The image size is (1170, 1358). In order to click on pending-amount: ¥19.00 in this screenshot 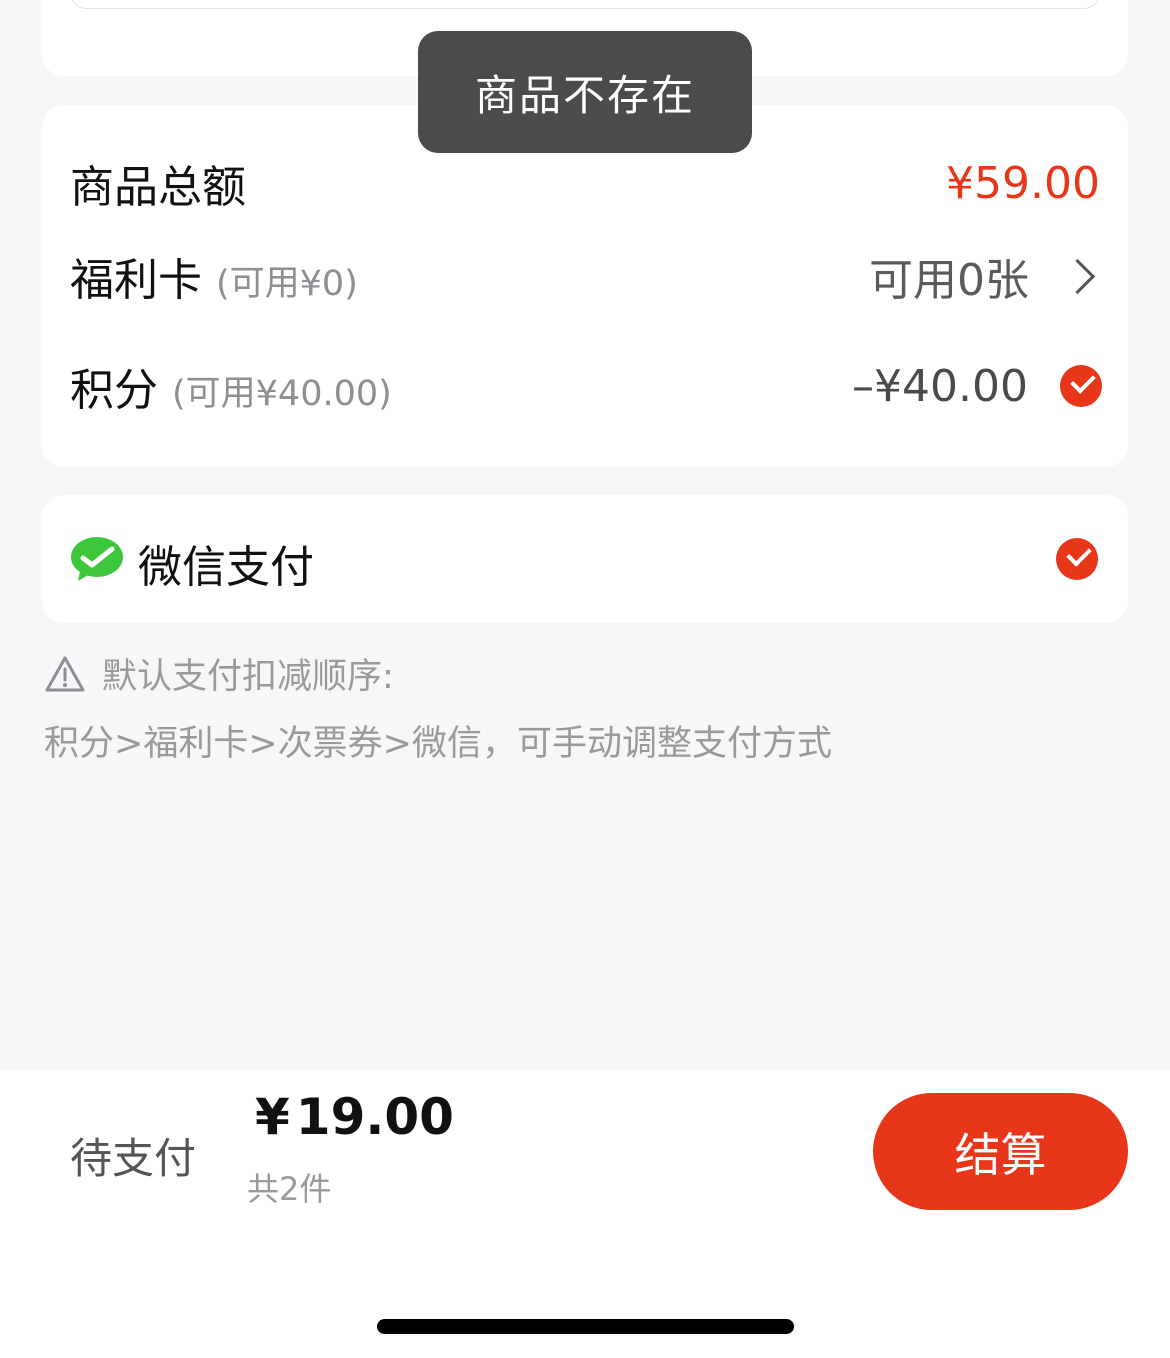, I will do `click(354, 1117)`.